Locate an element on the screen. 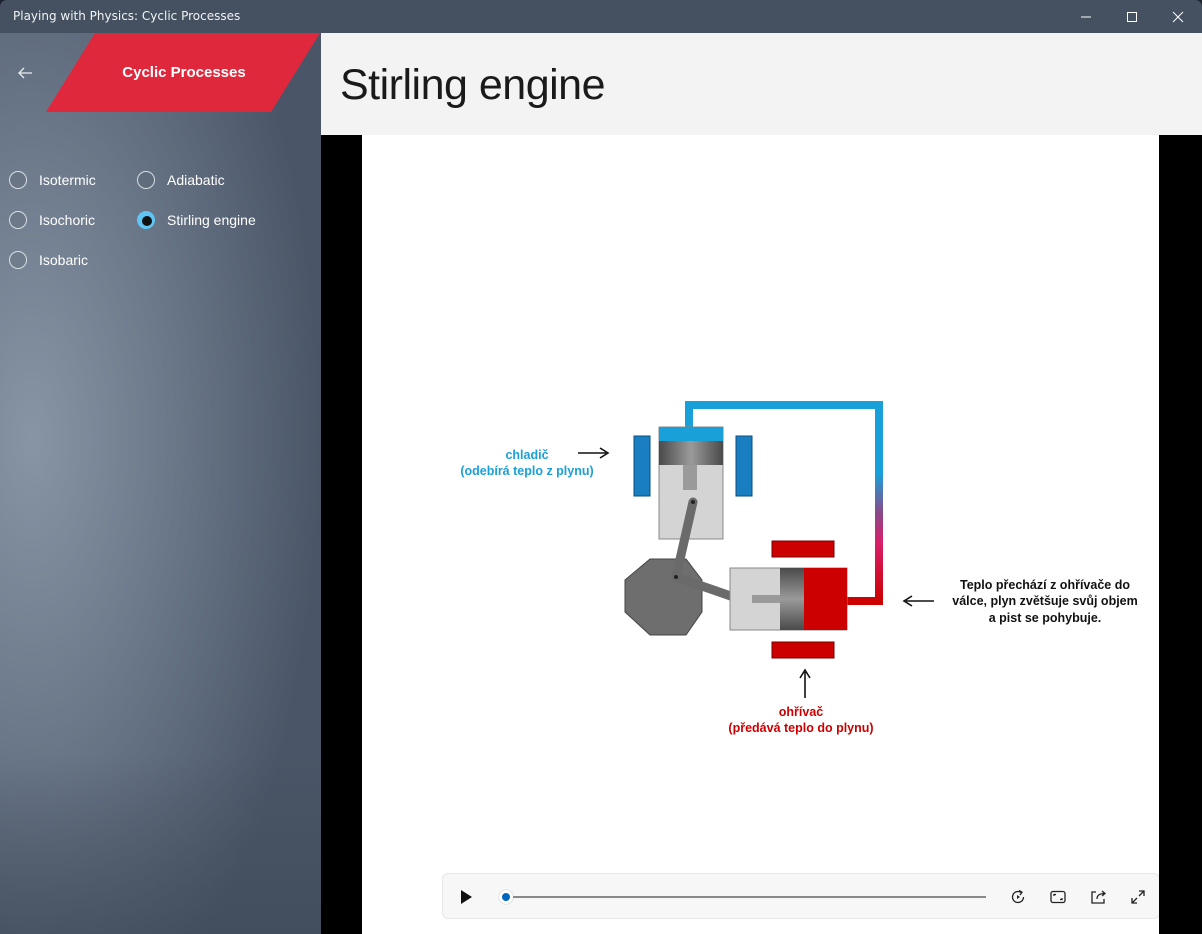 The height and width of the screenshot is (934, 1202). cooler-plate-right is located at coordinates (744, 466).